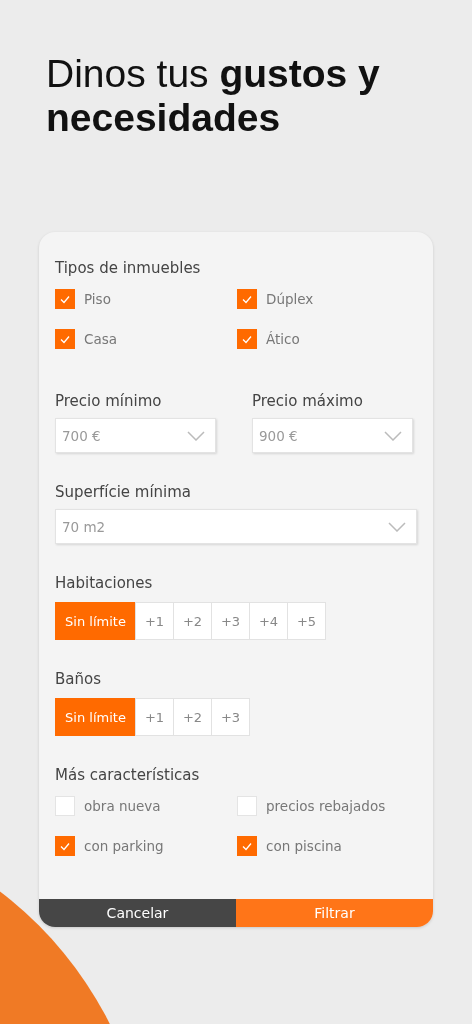  Describe the element at coordinates (137, 913) in the screenshot. I see `cancel-button: Cancelar` at that location.